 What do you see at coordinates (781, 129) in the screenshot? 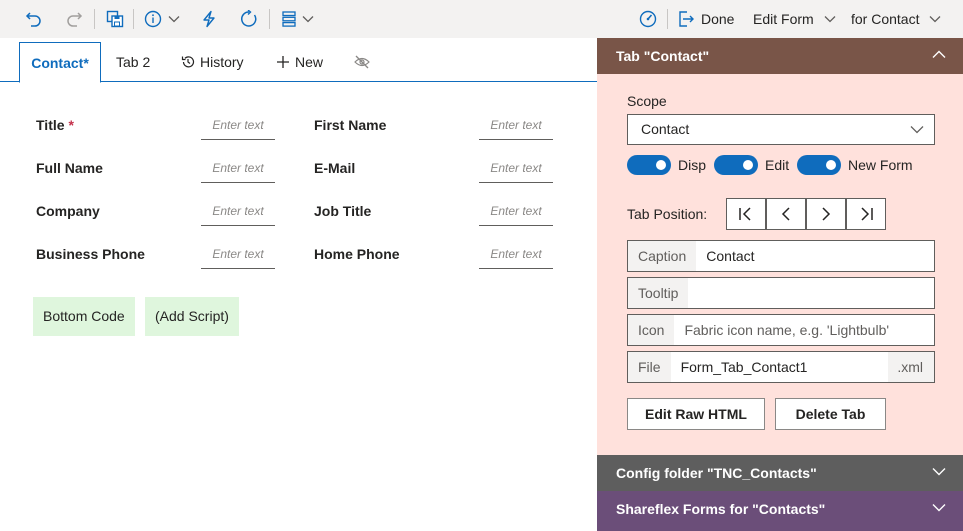
I see `scope-dropdown: Contact` at bounding box center [781, 129].